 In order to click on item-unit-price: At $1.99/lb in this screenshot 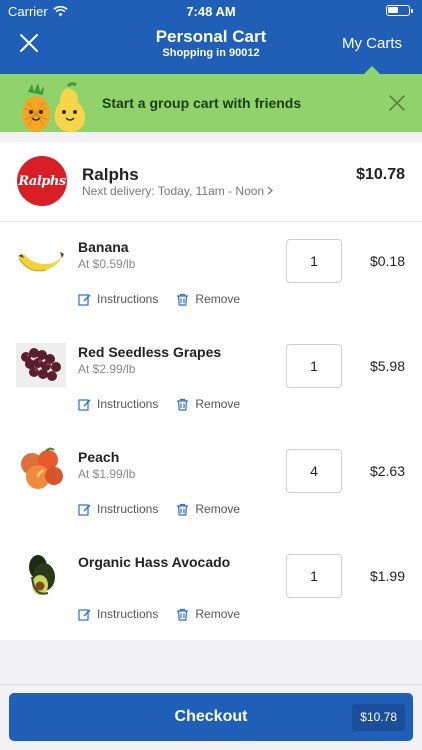, I will do `click(107, 474)`.